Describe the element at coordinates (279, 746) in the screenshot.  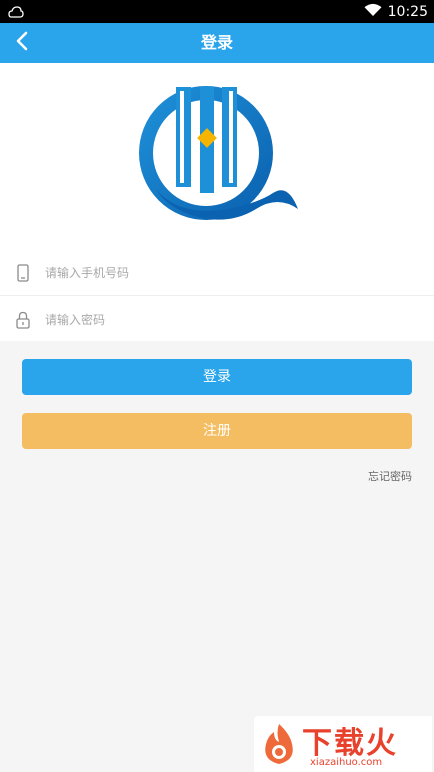
I see `fire-logo-icon` at that location.